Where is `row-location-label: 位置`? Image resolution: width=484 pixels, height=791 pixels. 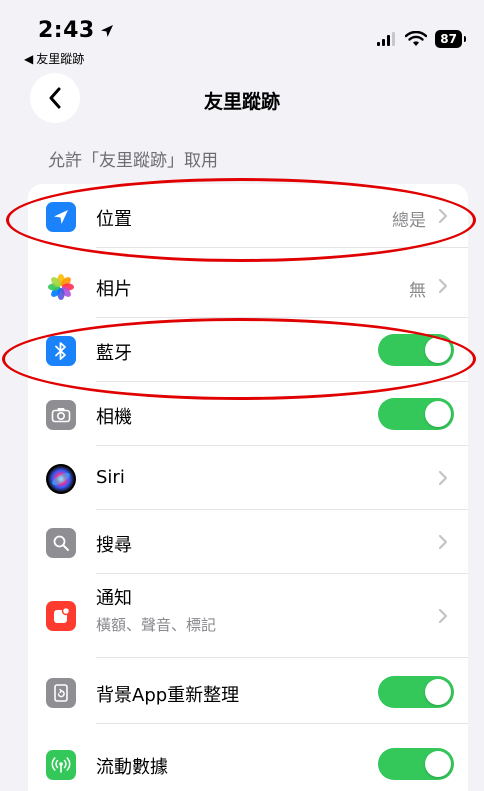 row-location-label: 位置 is located at coordinates (114, 219).